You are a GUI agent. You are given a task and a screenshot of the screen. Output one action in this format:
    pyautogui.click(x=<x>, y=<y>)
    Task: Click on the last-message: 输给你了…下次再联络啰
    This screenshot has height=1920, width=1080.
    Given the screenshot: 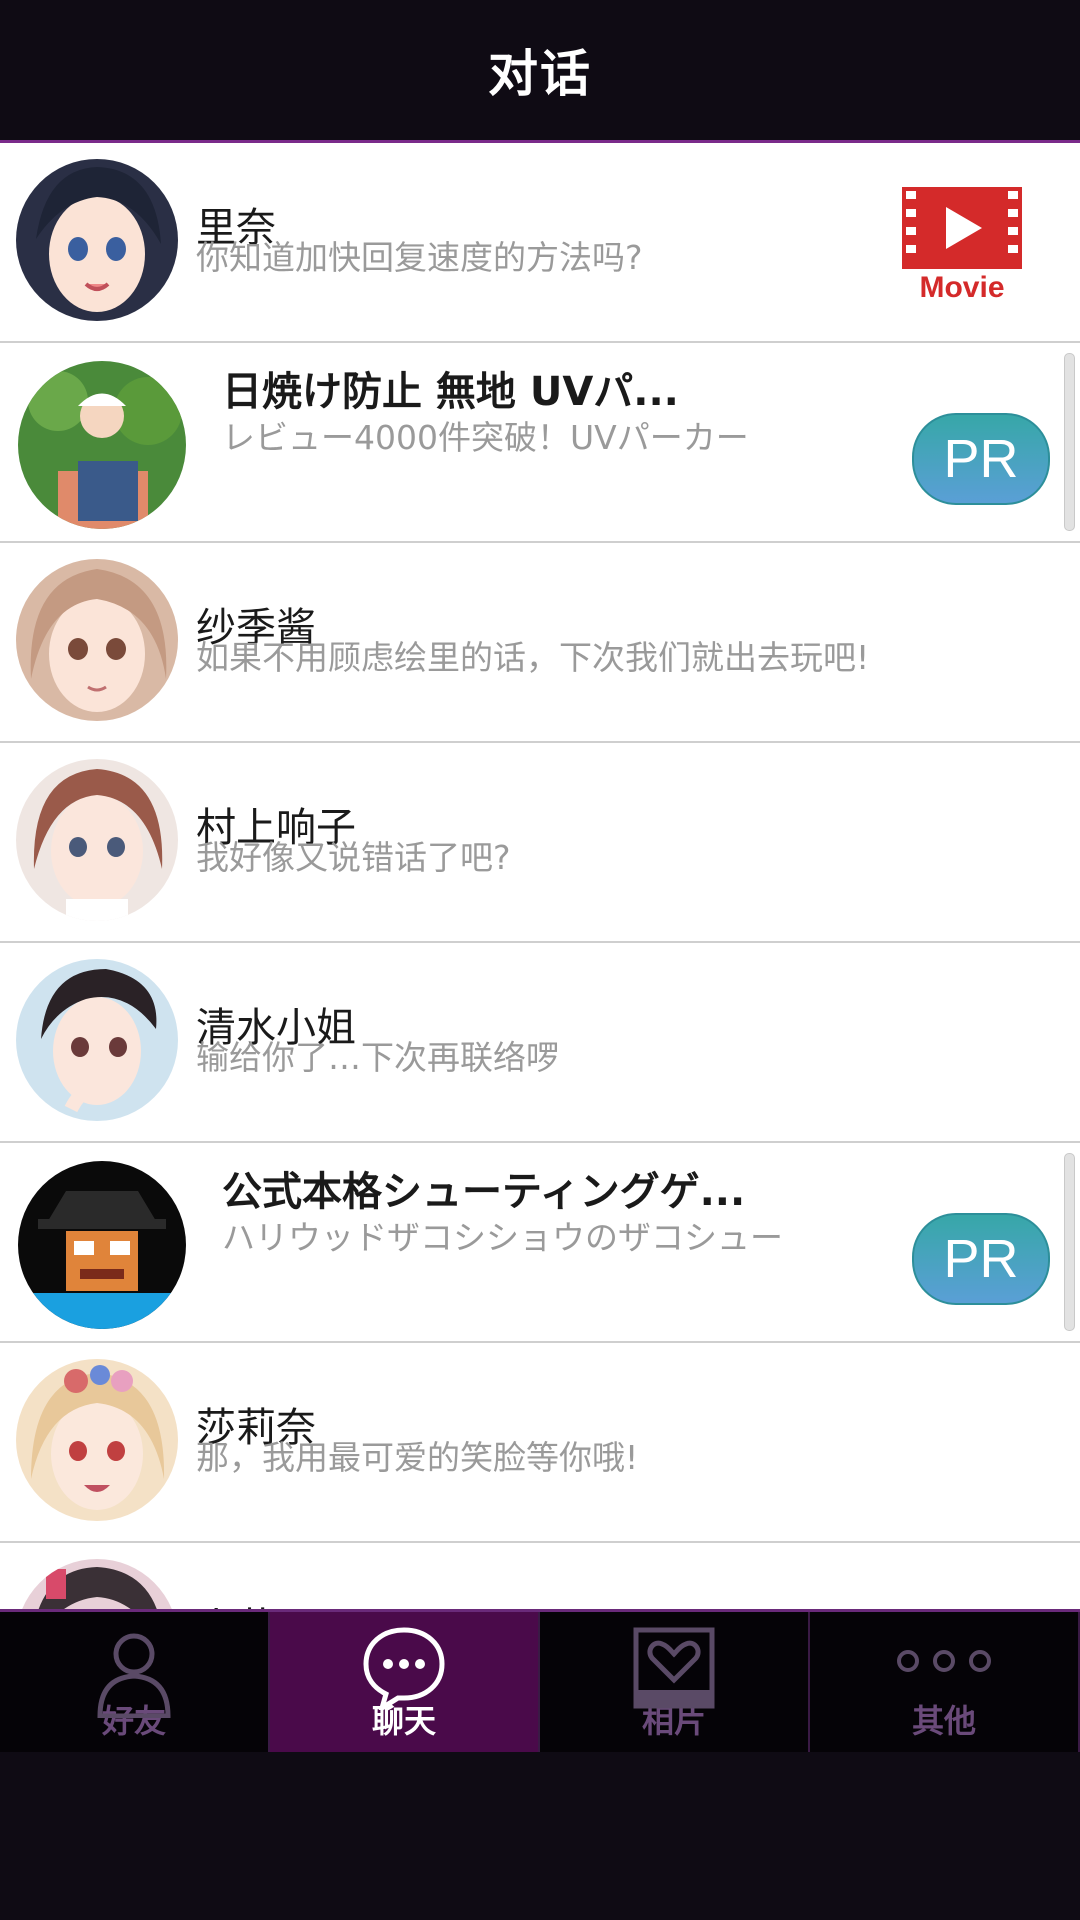 What is the action you would take?
    pyautogui.click(x=377, y=1057)
    